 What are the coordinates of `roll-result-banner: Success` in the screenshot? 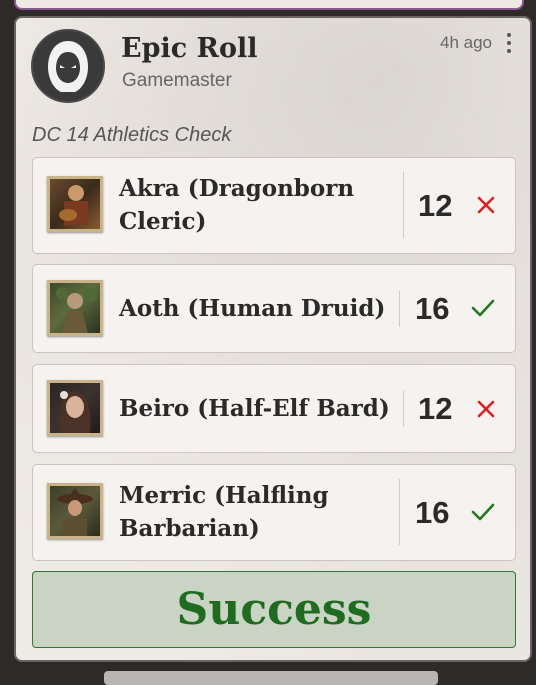 It's located at (274, 609).